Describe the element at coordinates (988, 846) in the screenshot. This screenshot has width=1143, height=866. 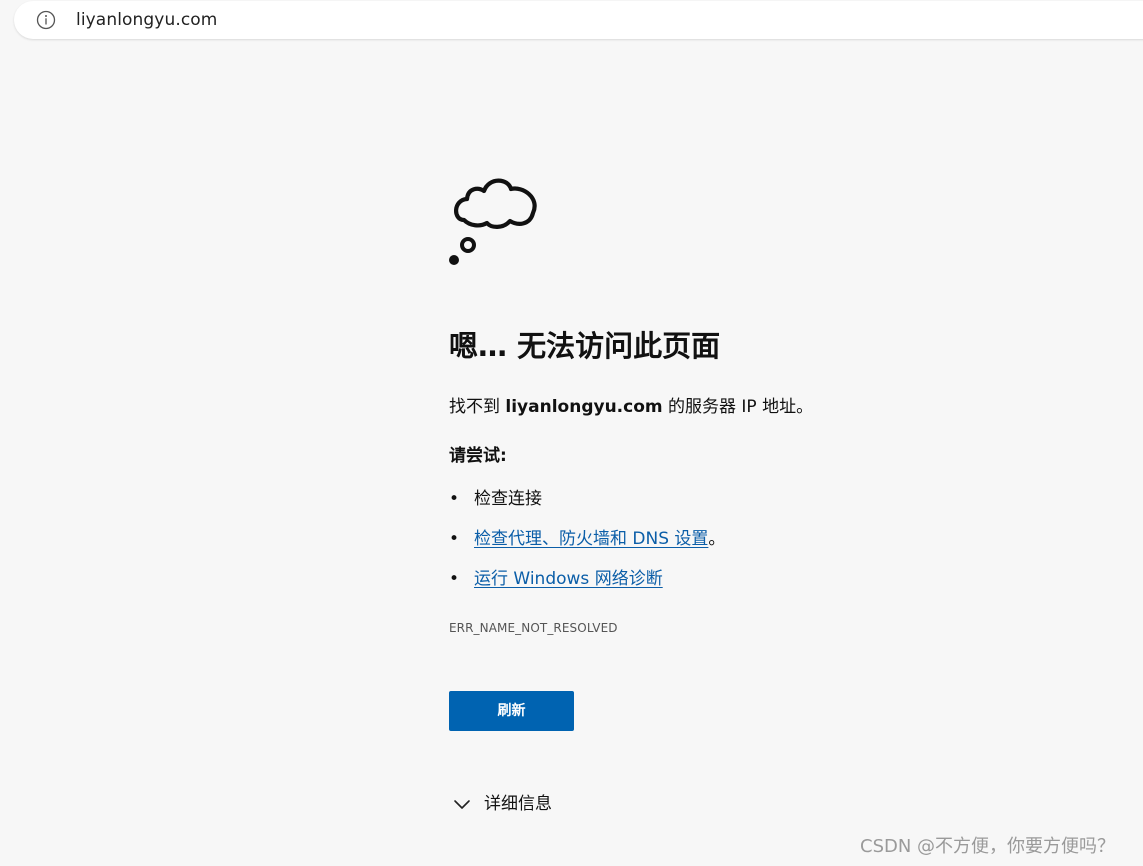
I see `csdn-watermark: CSDN @不方便，你要方便吗？` at that location.